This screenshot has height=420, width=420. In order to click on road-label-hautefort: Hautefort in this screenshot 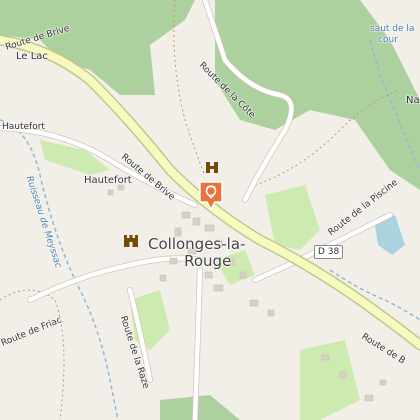, I will do `click(23, 127)`.